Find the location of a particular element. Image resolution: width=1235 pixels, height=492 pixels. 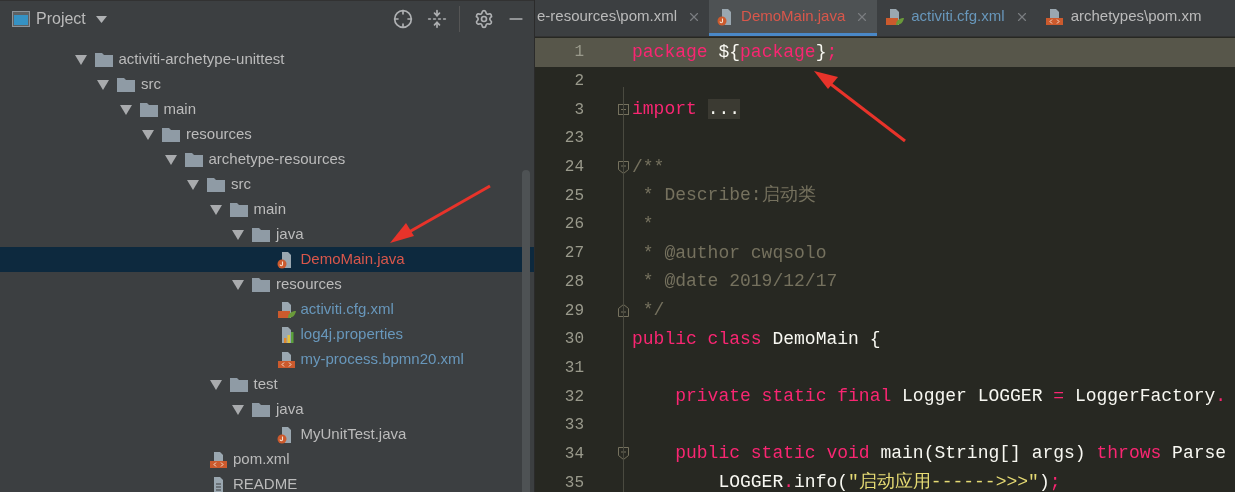

line-number: 24 is located at coordinates (573, 168).